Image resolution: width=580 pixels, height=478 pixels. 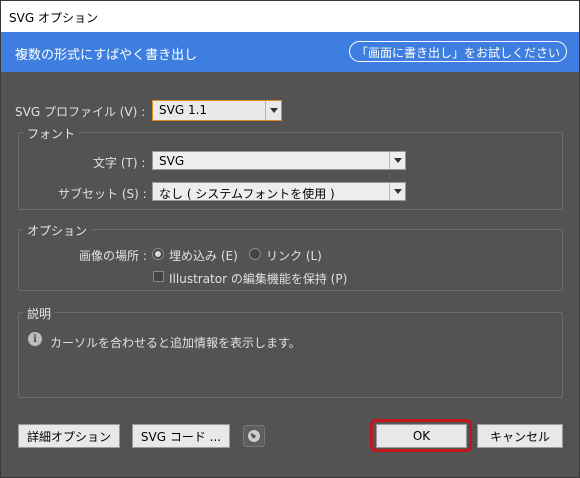 I want to click on preserve-editing-label: Illustrator の編集機能を保持 (P), so click(x=258, y=278).